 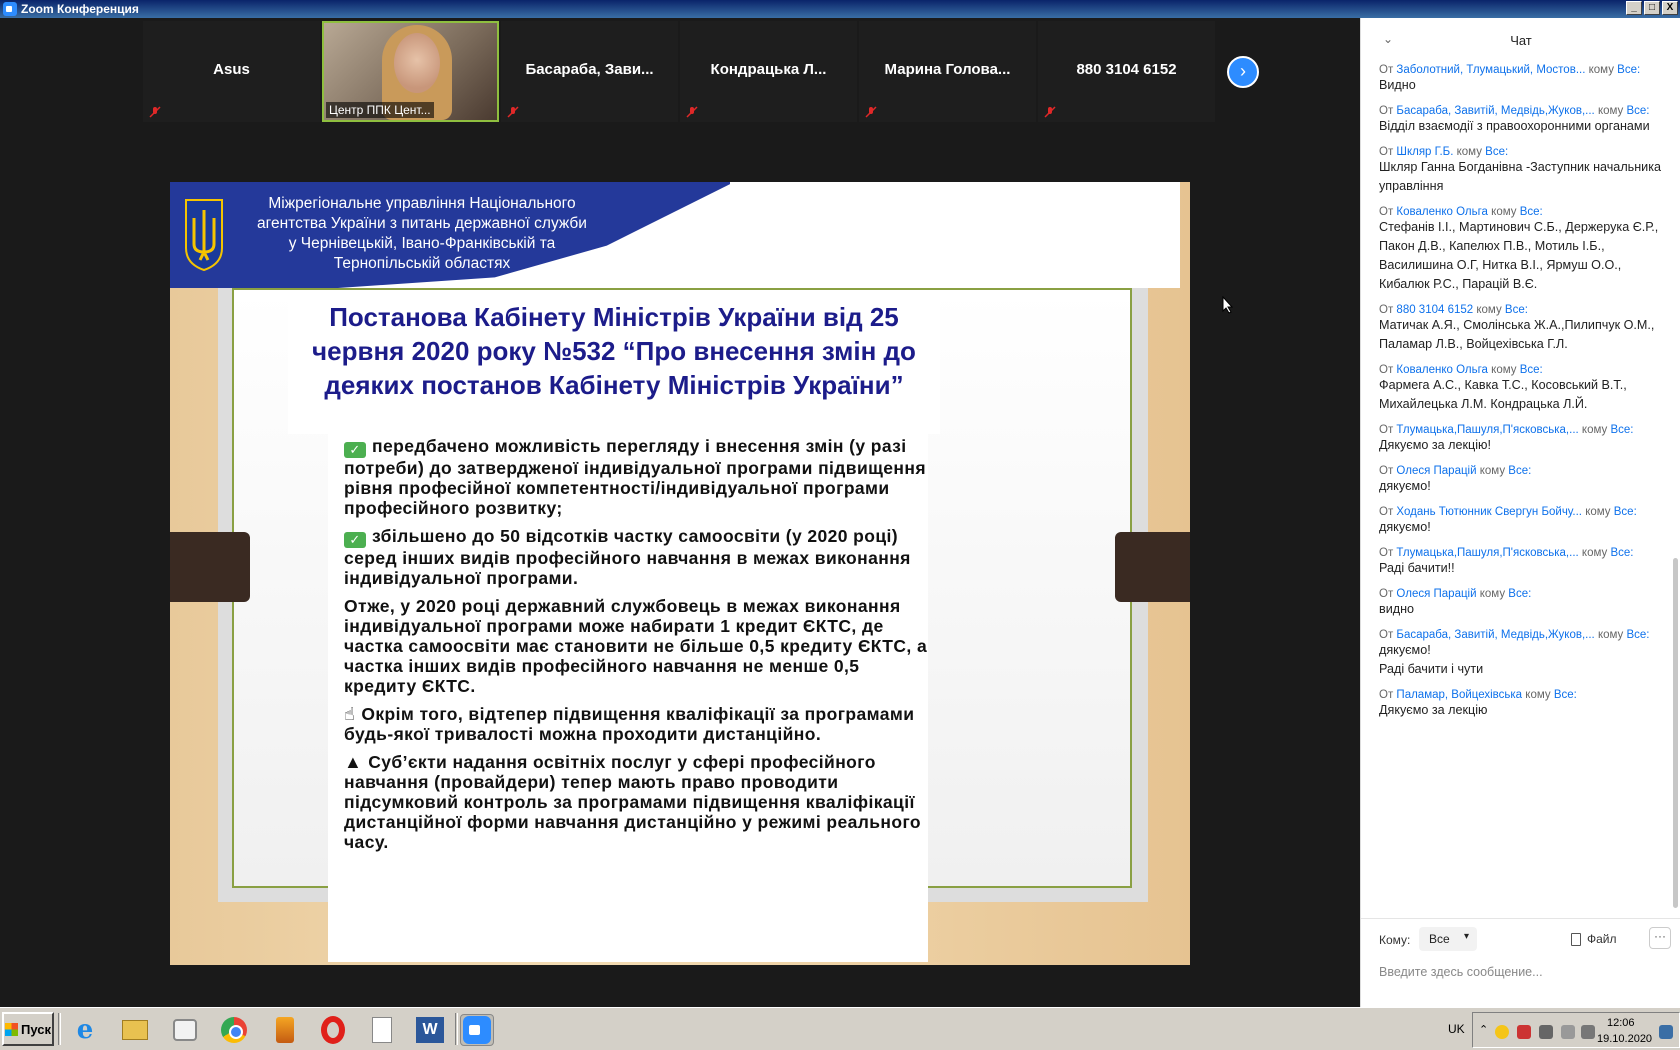 What do you see at coordinates (840, 9) in the screenshot?
I see `window-title-bar: Zoom Конференция _ □ X` at bounding box center [840, 9].